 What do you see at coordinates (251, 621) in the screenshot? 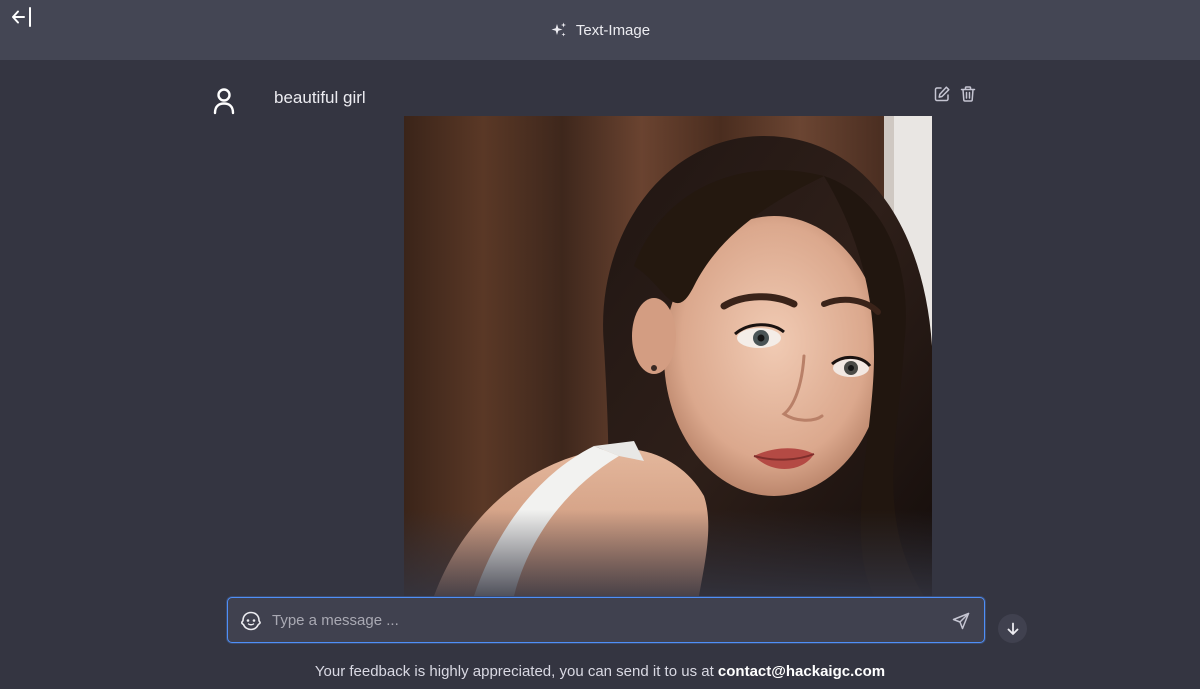
I see `bot-face-icon` at bounding box center [251, 621].